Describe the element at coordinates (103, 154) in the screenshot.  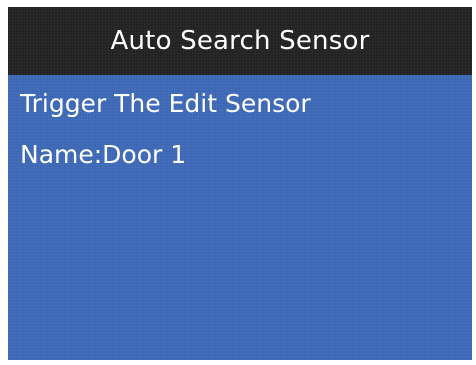
I see `sensor-name-text: Name:Door 1` at that location.